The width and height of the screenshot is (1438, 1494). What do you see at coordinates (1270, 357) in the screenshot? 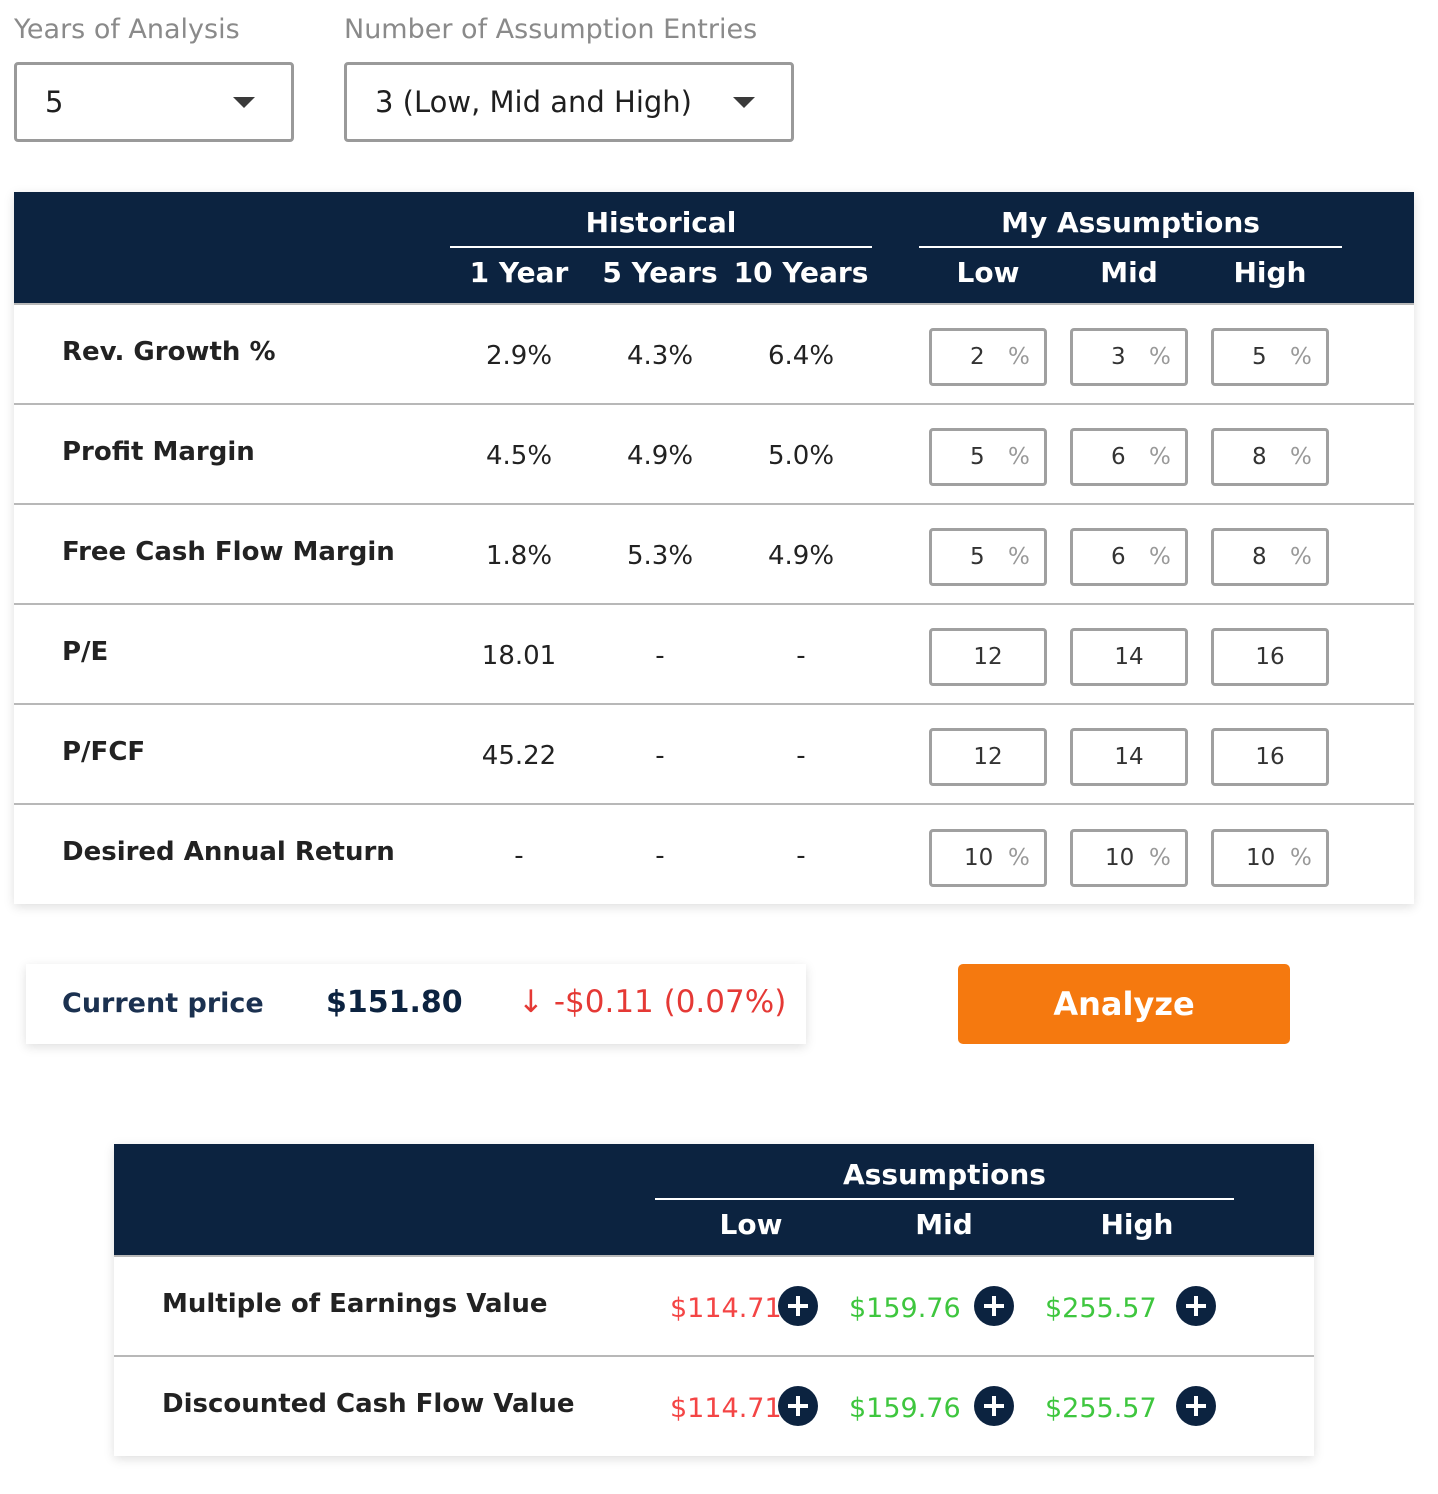
I see `high-input: 5%` at bounding box center [1270, 357].